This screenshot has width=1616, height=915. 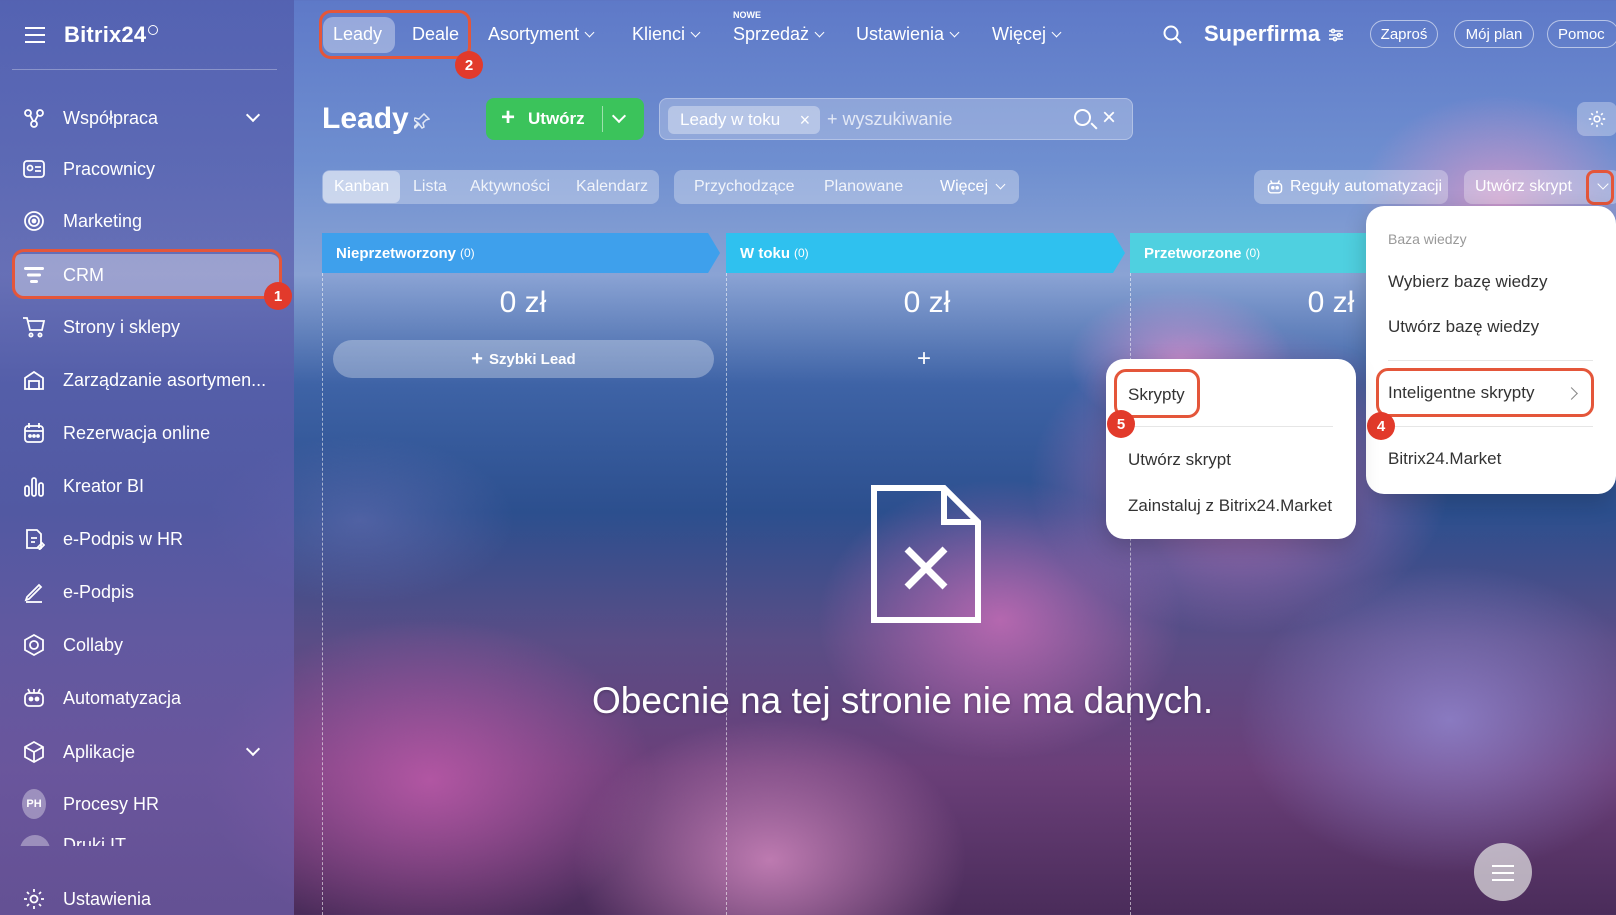 What do you see at coordinates (508, 117) in the screenshot?
I see `plus-icon: +` at bounding box center [508, 117].